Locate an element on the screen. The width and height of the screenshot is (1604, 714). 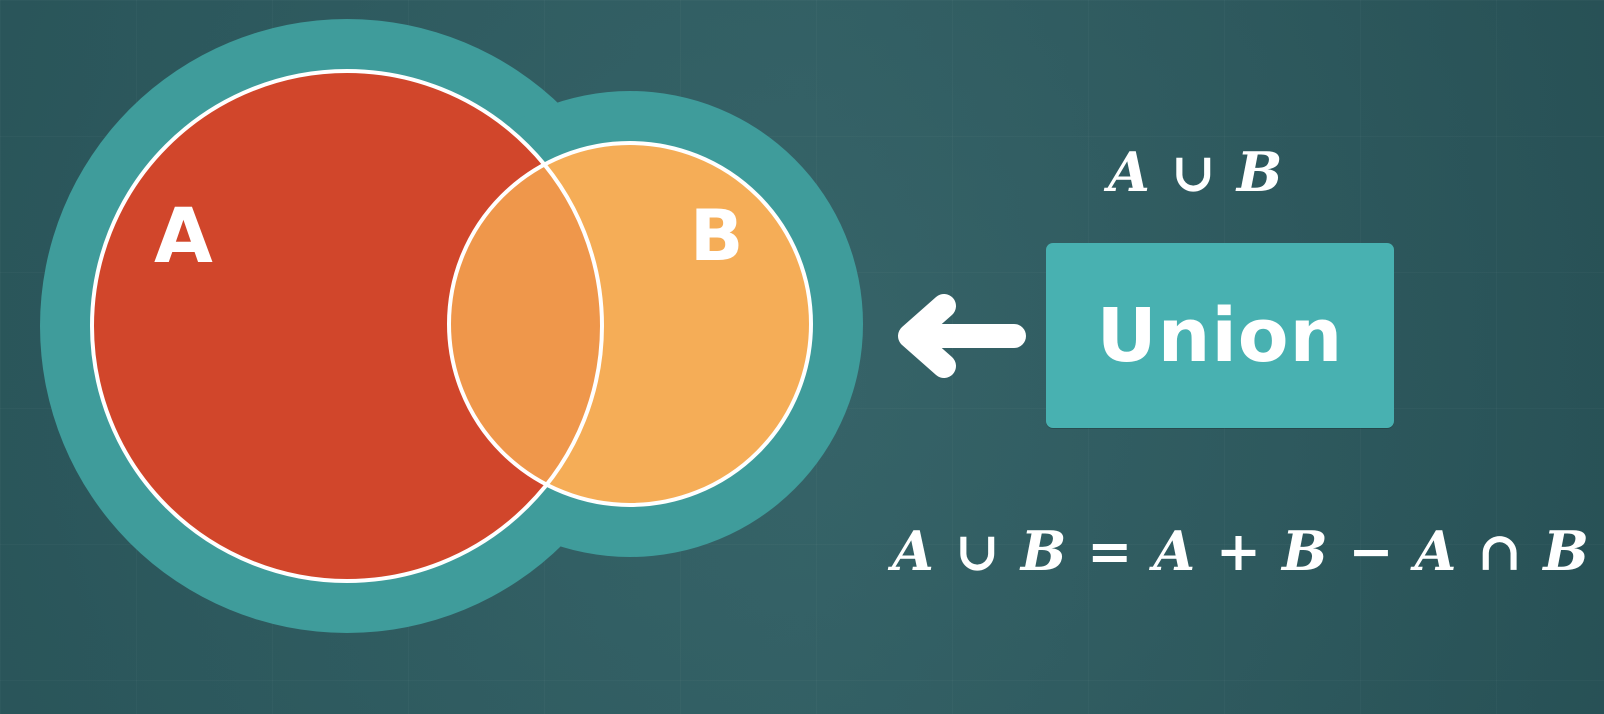
union-label-box: Union is located at coordinates (1220, 335).